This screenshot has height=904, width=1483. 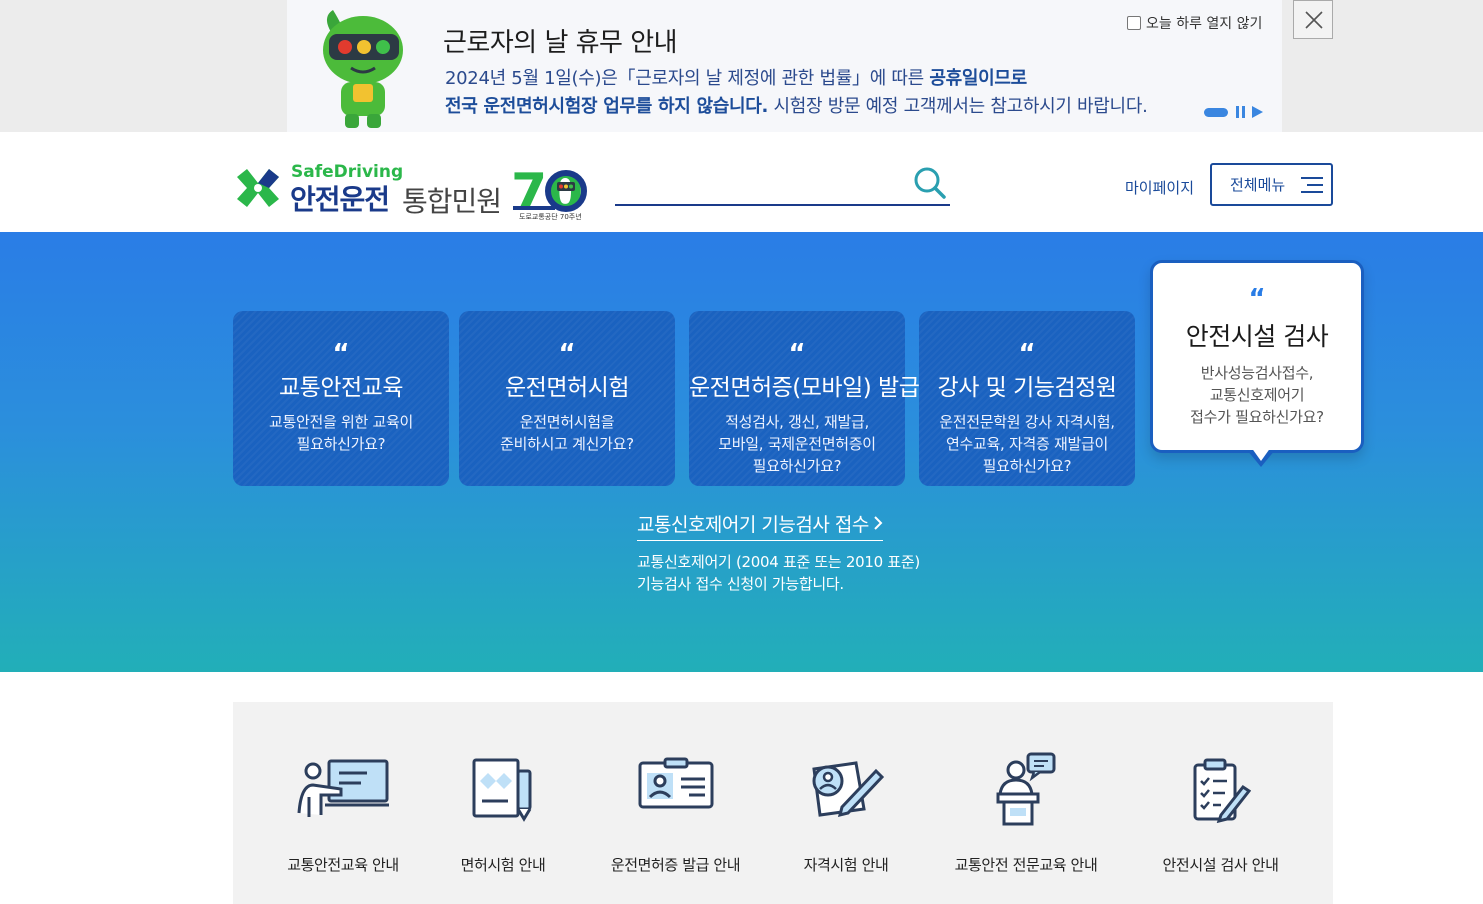 I want to click on anniversary-70-icon: 70, so click(x=549, y=189).